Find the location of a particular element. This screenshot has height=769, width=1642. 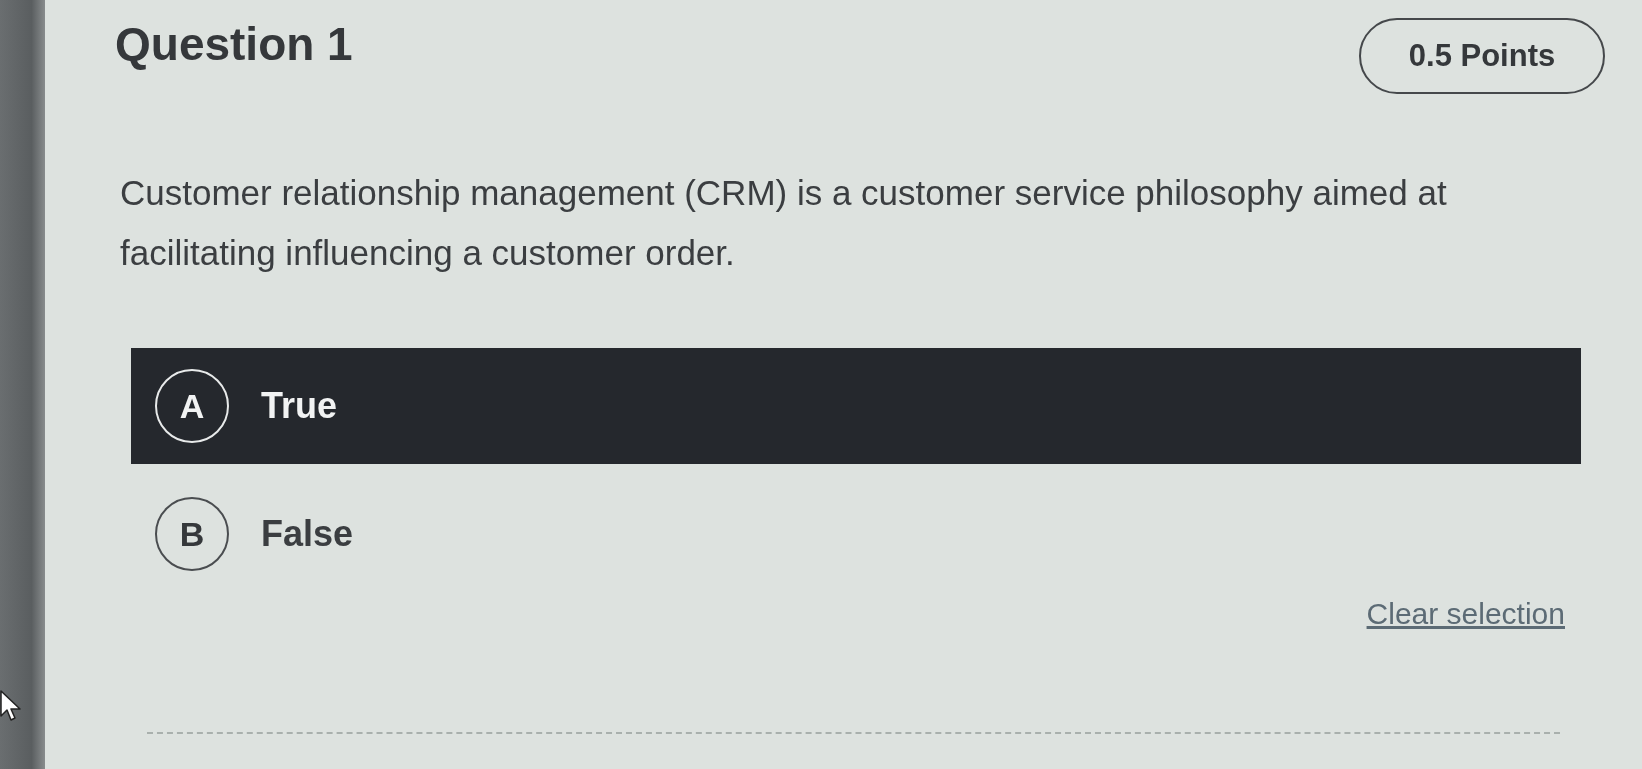

clear-selection-link: Clear selection is located at coordinates (1465, 614).